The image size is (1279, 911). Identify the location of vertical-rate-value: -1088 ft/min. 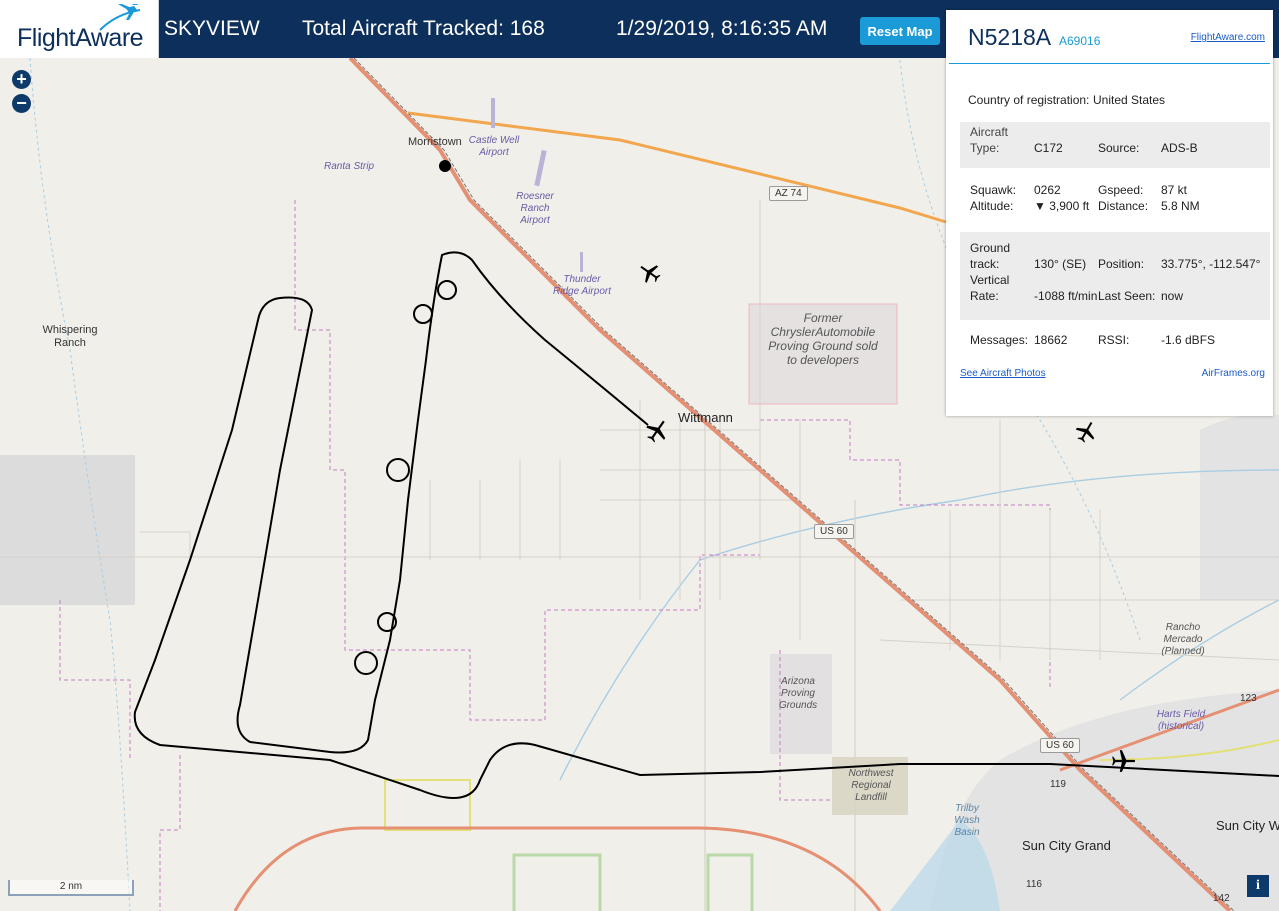
(1066, 296).